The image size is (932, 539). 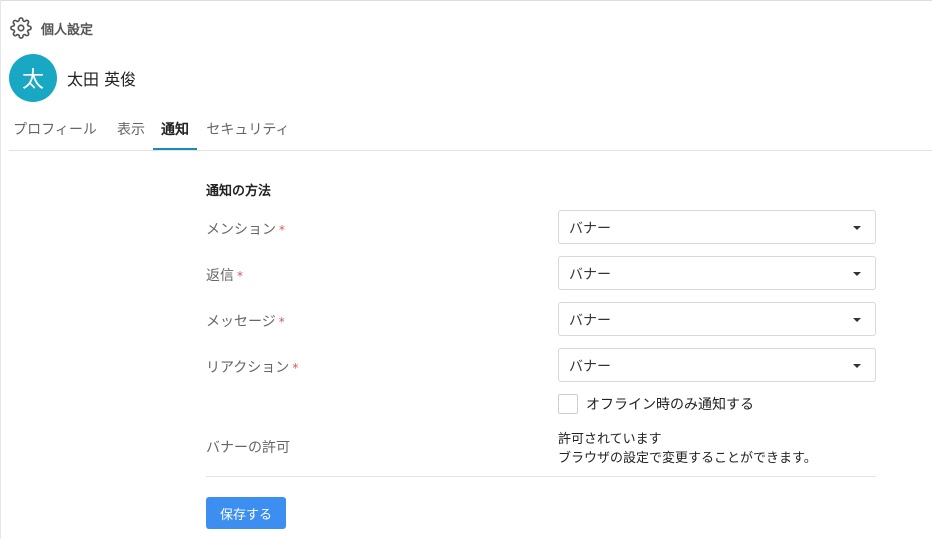 I want to click on message-select-value: バナー, so click(x=590, y=321).